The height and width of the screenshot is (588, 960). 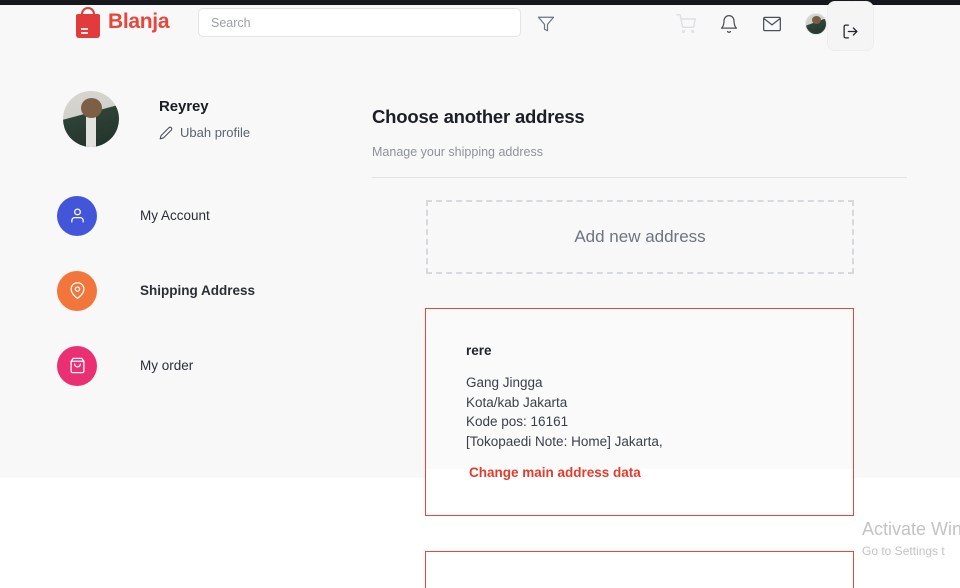 I want to click on sidebar-item-label: My order, so click(x=167, y=365).